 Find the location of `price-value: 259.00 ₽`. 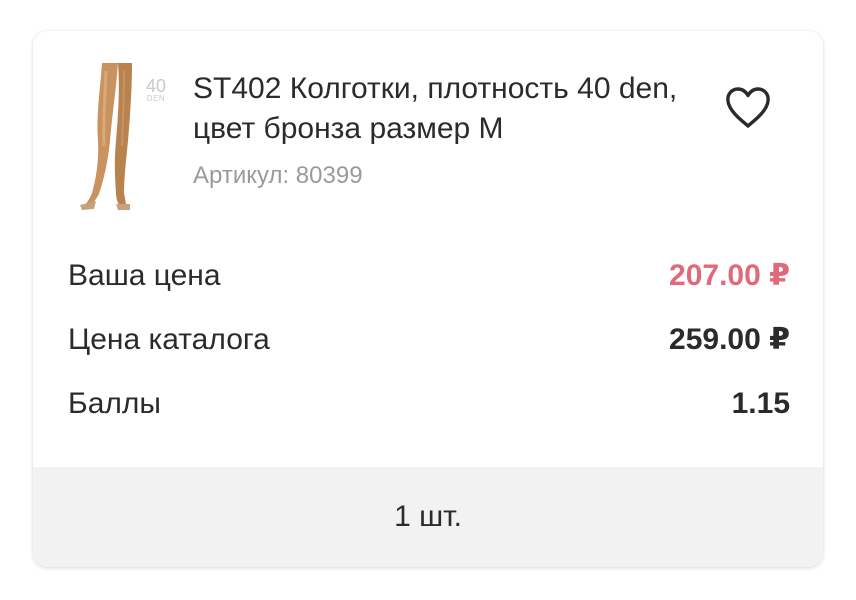

price-value: 259.00 ₽ is located at coordinates (729, 339).